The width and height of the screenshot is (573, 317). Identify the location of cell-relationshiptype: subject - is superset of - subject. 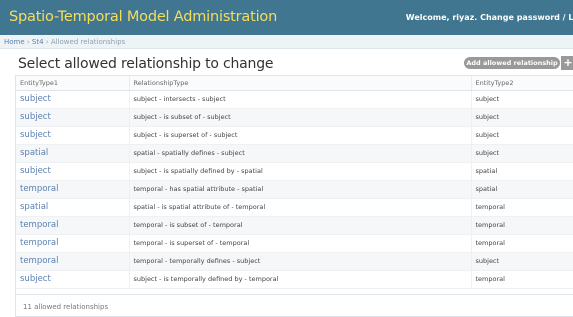
(300, 135).